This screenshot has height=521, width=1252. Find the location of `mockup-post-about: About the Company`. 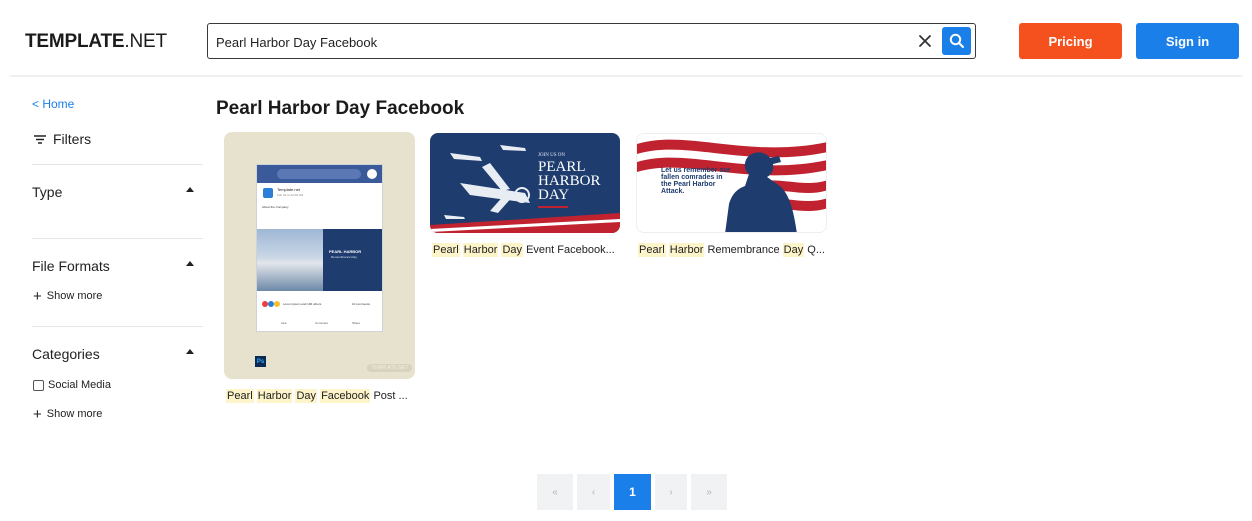

mockup-post-about: About the Company is located at coordinates (275, 207).